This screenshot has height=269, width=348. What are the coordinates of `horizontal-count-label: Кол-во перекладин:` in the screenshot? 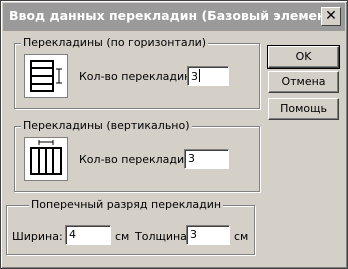 It's located at (137, 76).